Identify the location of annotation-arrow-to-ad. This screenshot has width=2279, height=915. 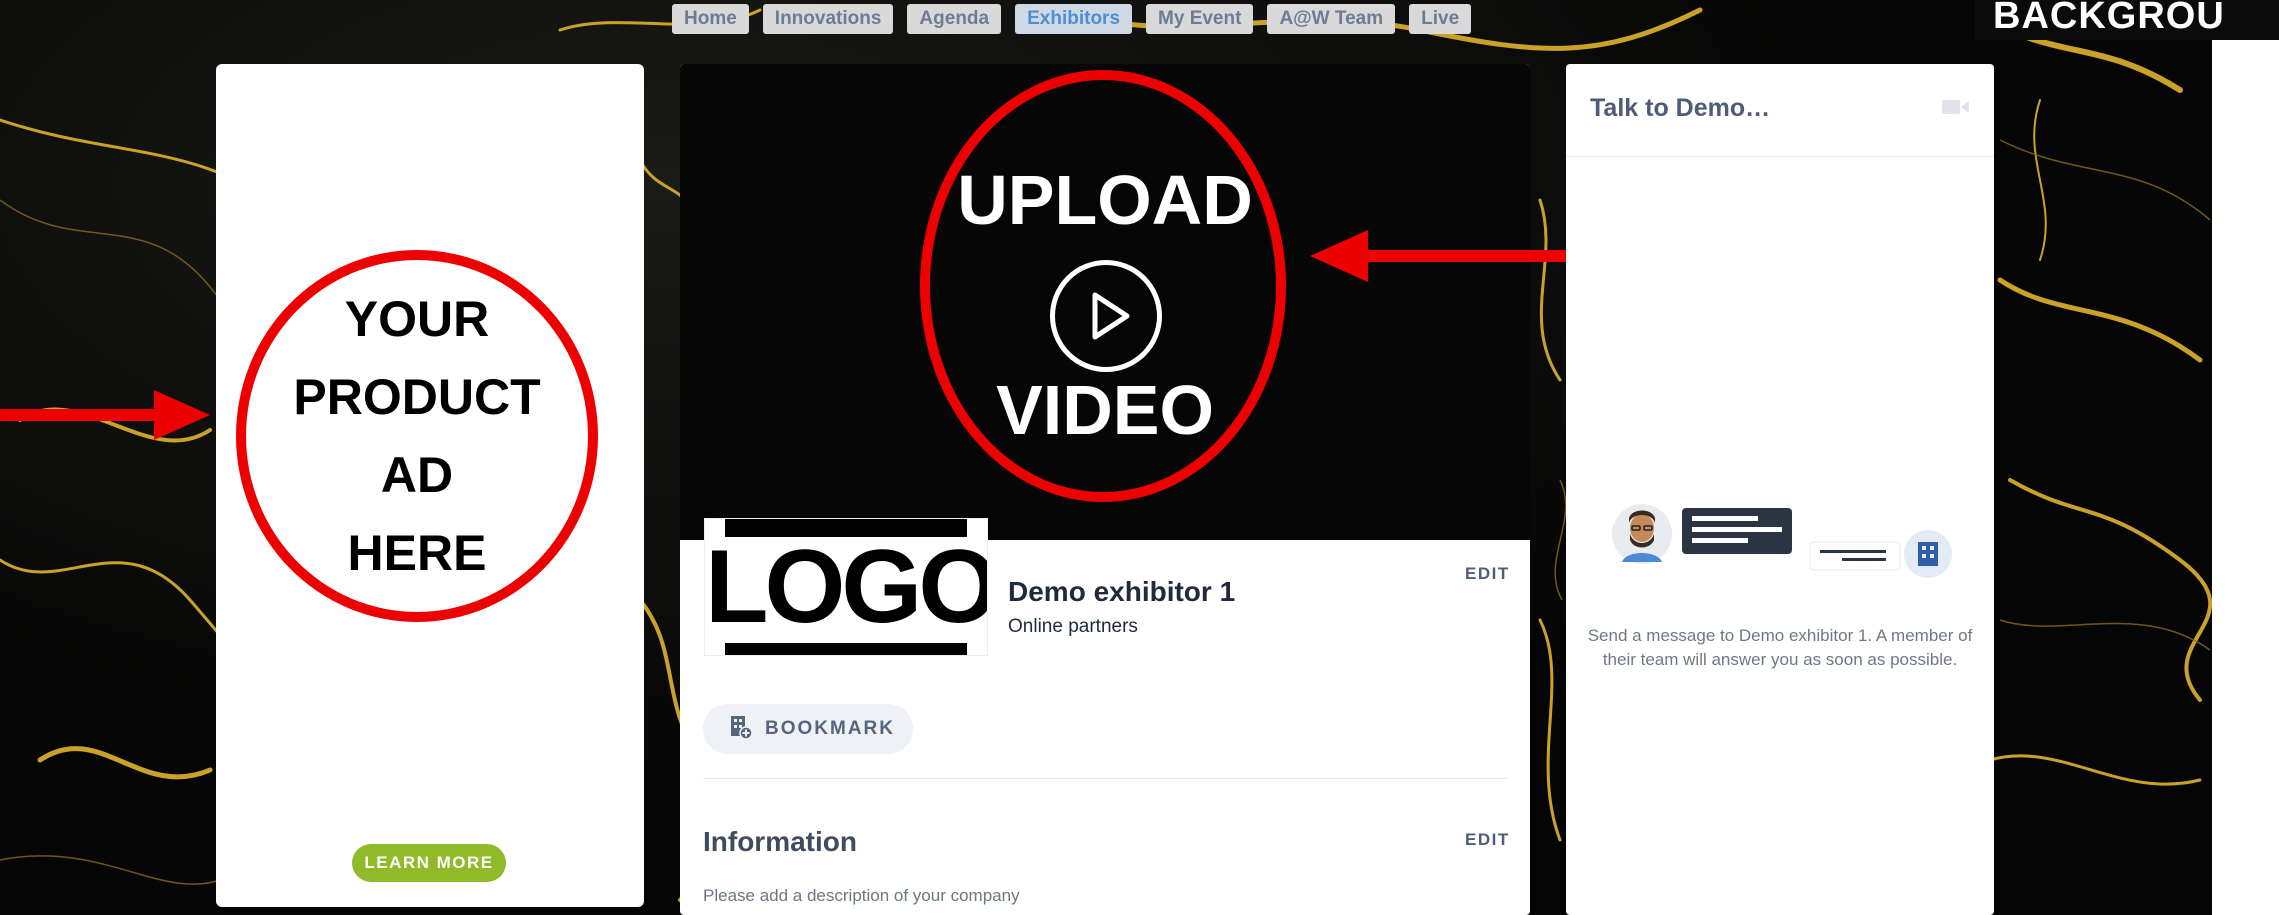
(105, 415).